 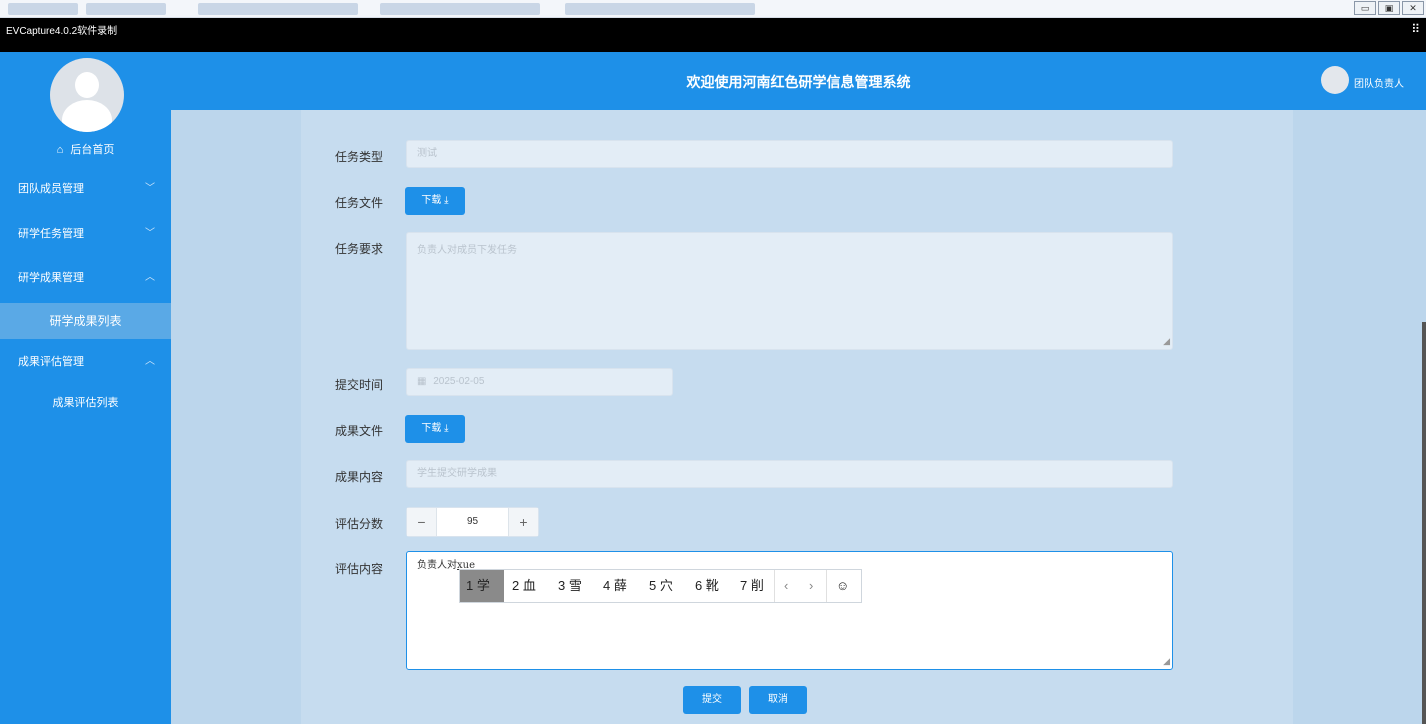 What do you see at coordinates (85, 403) in the screenshot?
I see `sidebar-item-eval-list: 成果评估列表` at bounding box center [85, 403].